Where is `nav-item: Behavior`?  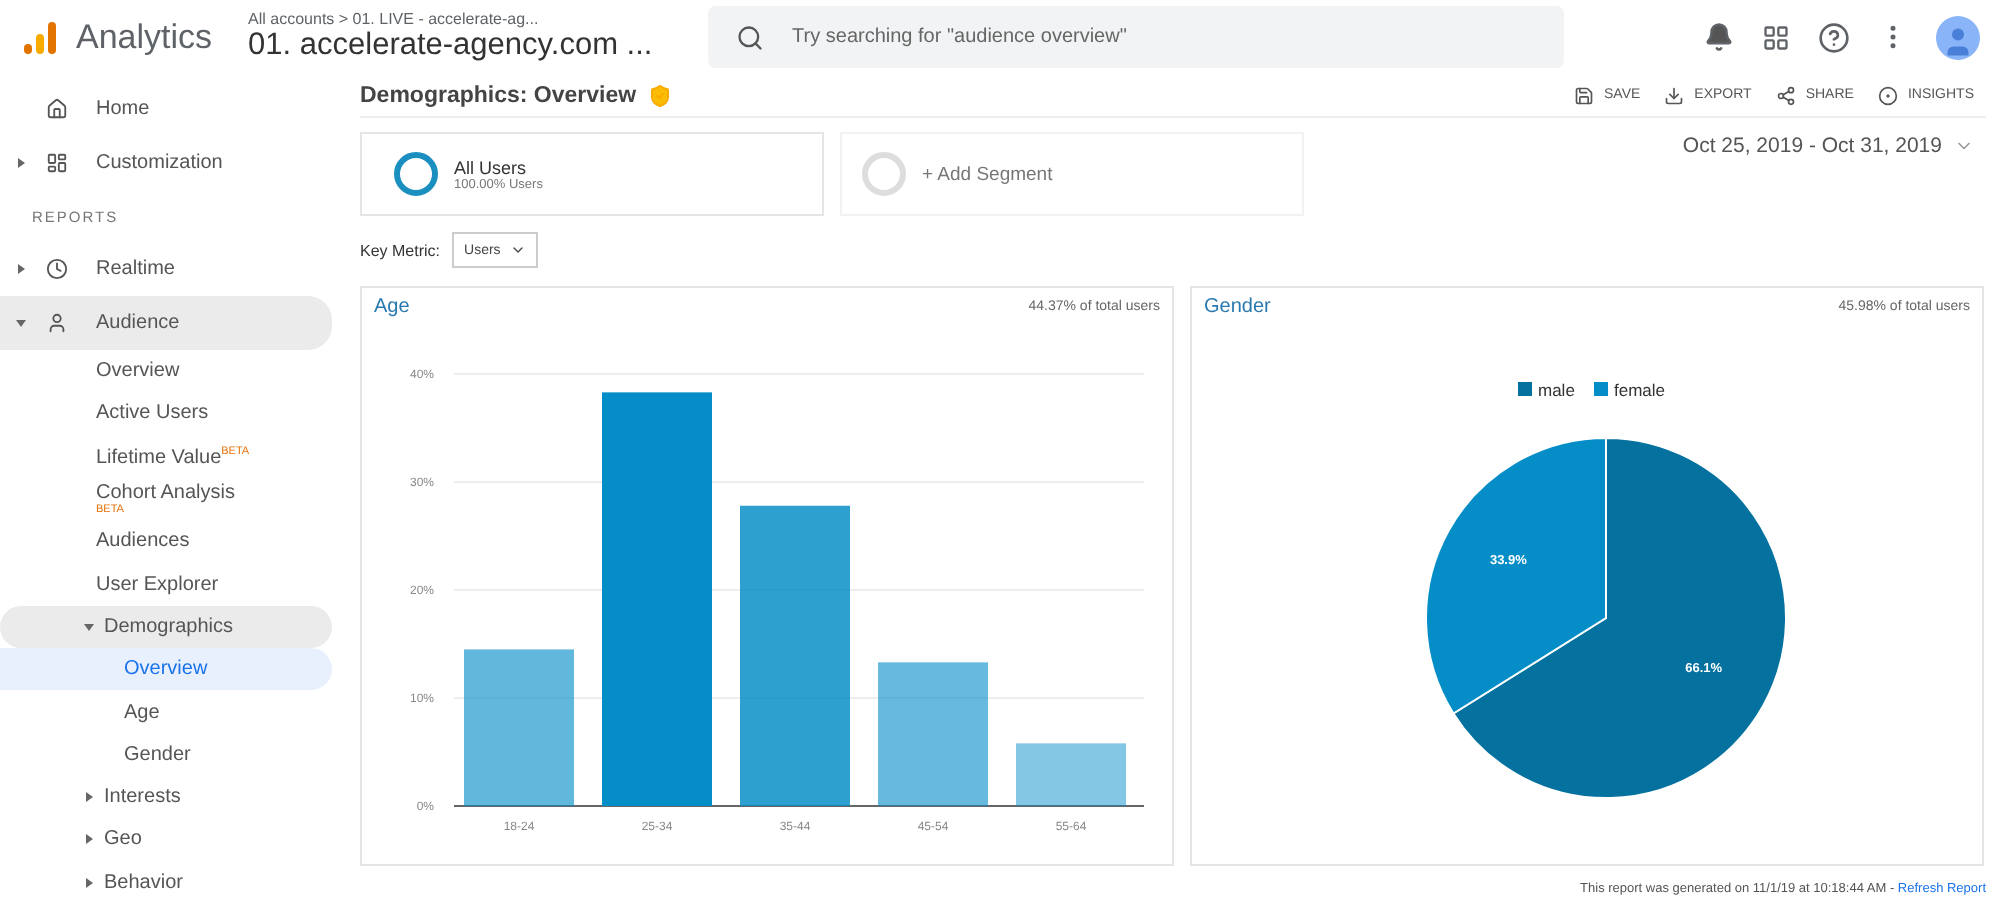
nav-item: Behavior is located at coordinates (166, 882).